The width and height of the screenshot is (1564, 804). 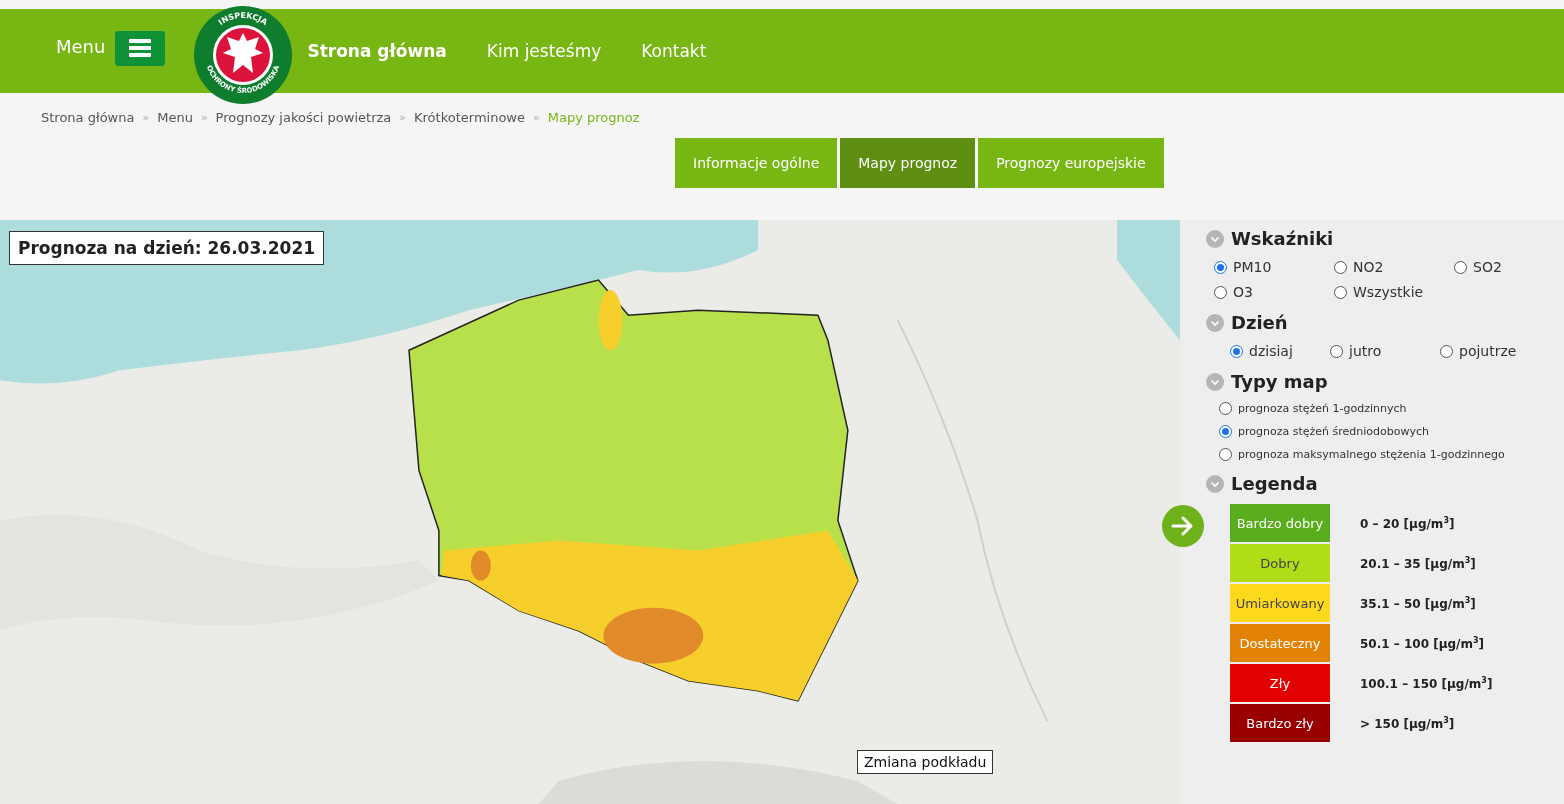 What do you see at coordinates (1391, 431) in the screenshot?
I see `radio-option: prognoza stężeń średniodobowych` at bounding box center [1391, 431].